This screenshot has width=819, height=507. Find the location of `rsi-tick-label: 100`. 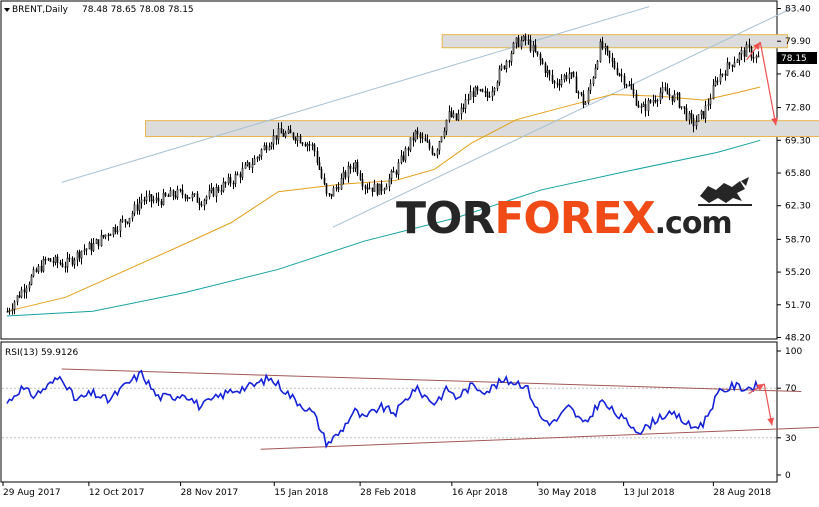

rsi-tick-label: 100 is located at coordinates (793, 352).